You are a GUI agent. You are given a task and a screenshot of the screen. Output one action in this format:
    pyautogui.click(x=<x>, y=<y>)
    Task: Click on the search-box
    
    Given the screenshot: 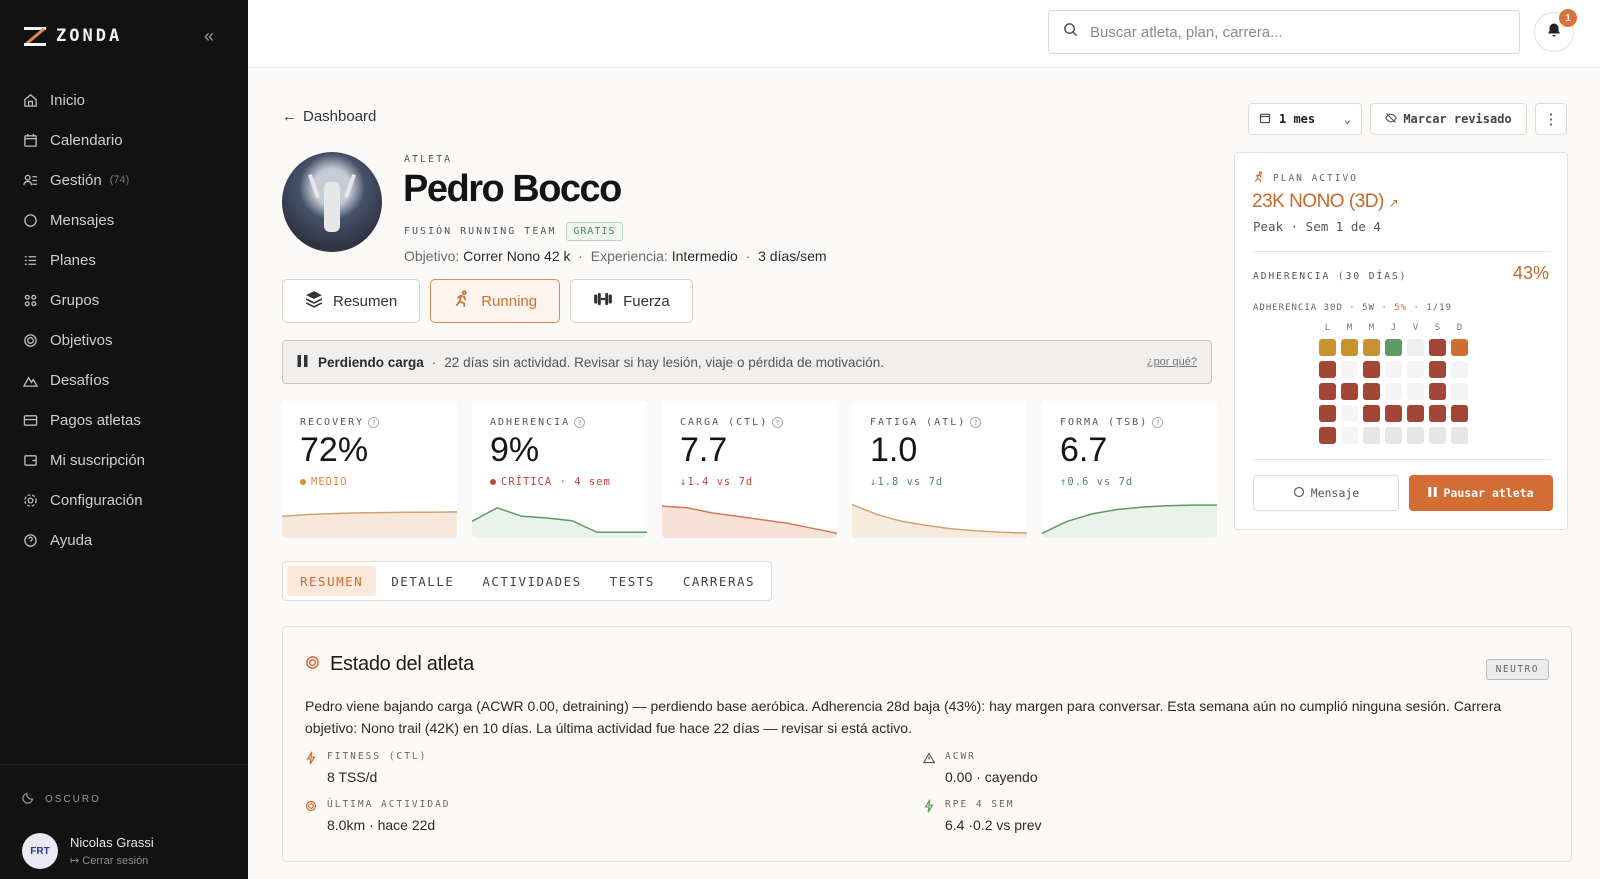 What is the action you would take?
    pyautogui.click(x=1284, y=32)
    